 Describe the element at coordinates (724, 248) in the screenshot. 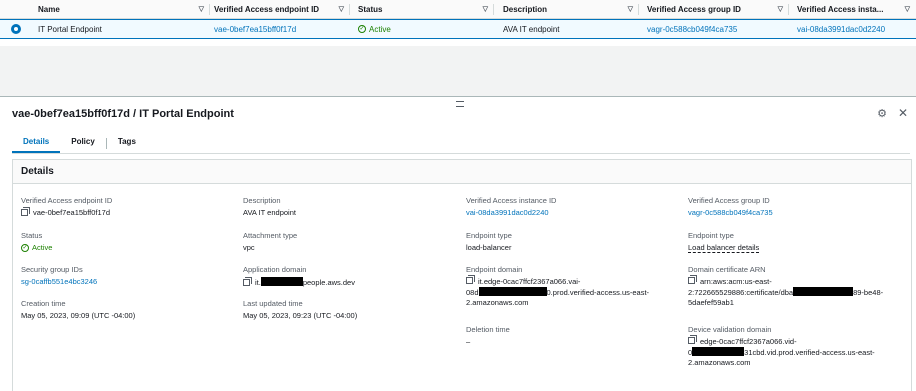

I see `load-balancer-details-popover: Load balancer details` at that location.